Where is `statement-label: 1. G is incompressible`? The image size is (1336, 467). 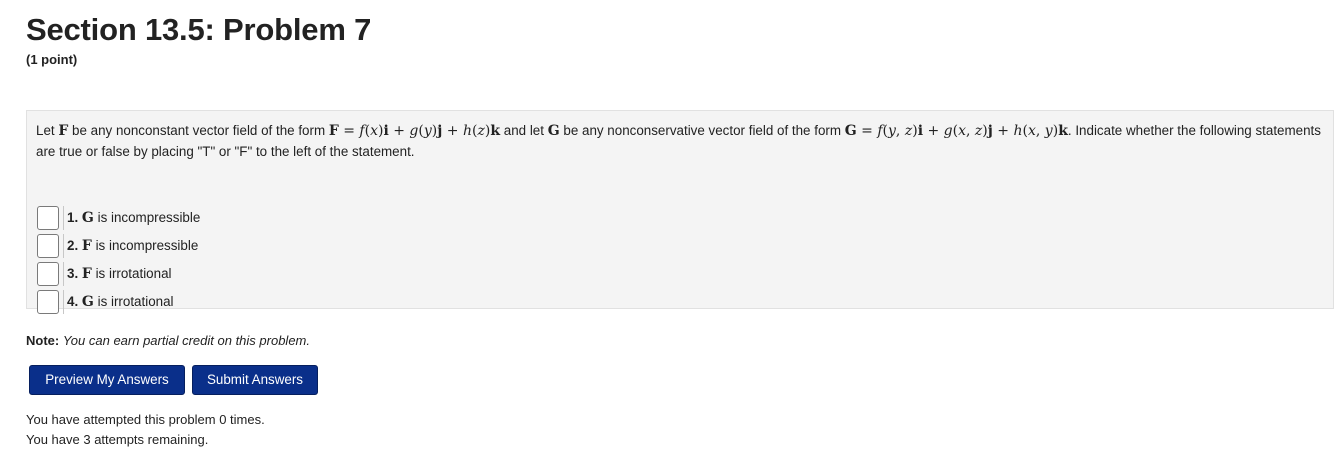 statement-label: 1. G is incompressible is located at coordinates (131, 218).